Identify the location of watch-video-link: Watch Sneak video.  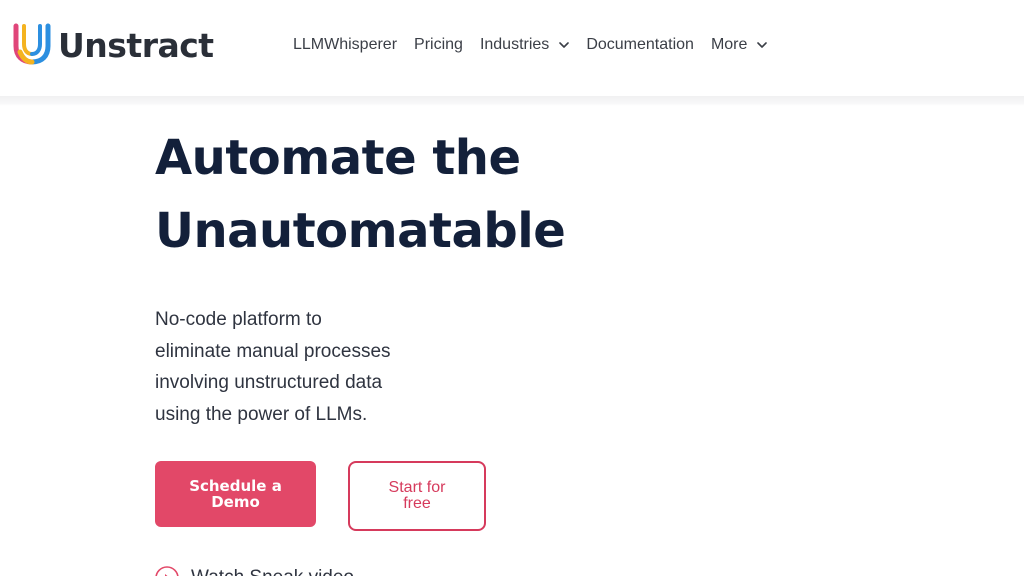
(254, 571).